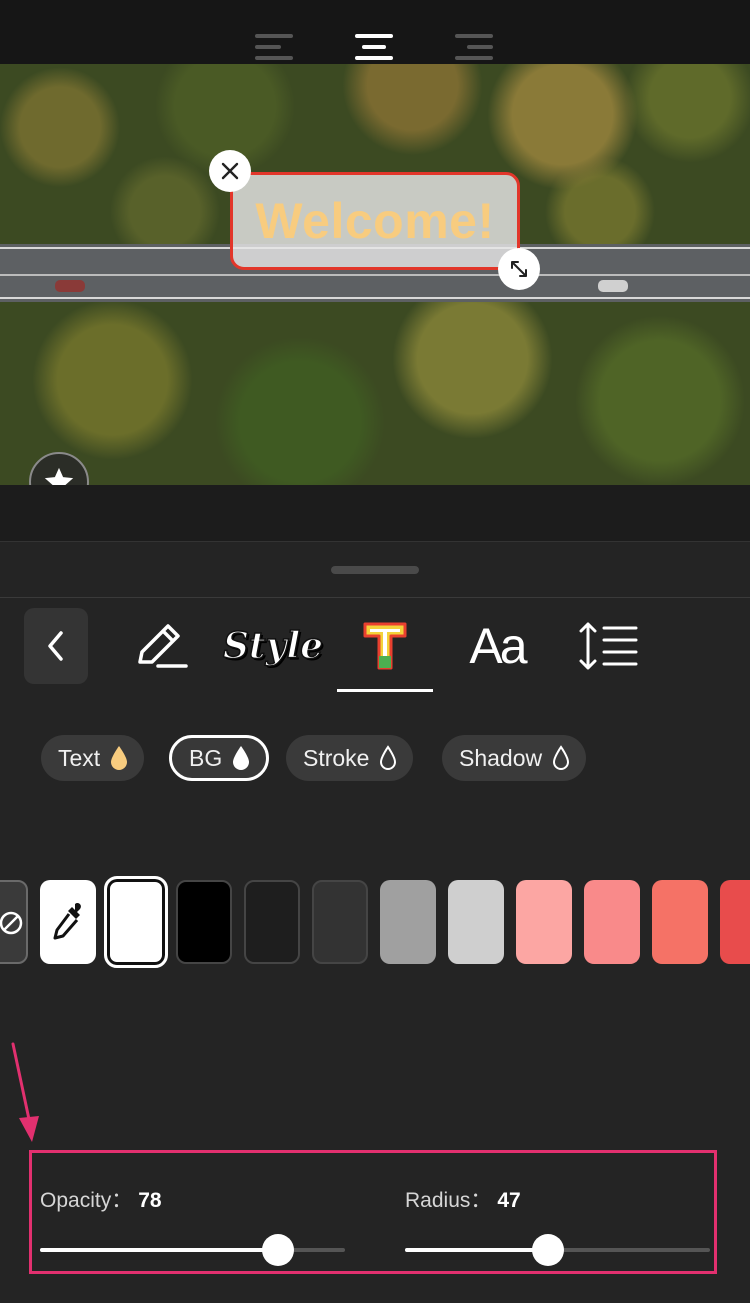 This screenshot has width=750, height=1303. What do you see at coordinates (375, 570) in the screenshot?
I see `sheet-grabber` at bounding box center [375, 570].